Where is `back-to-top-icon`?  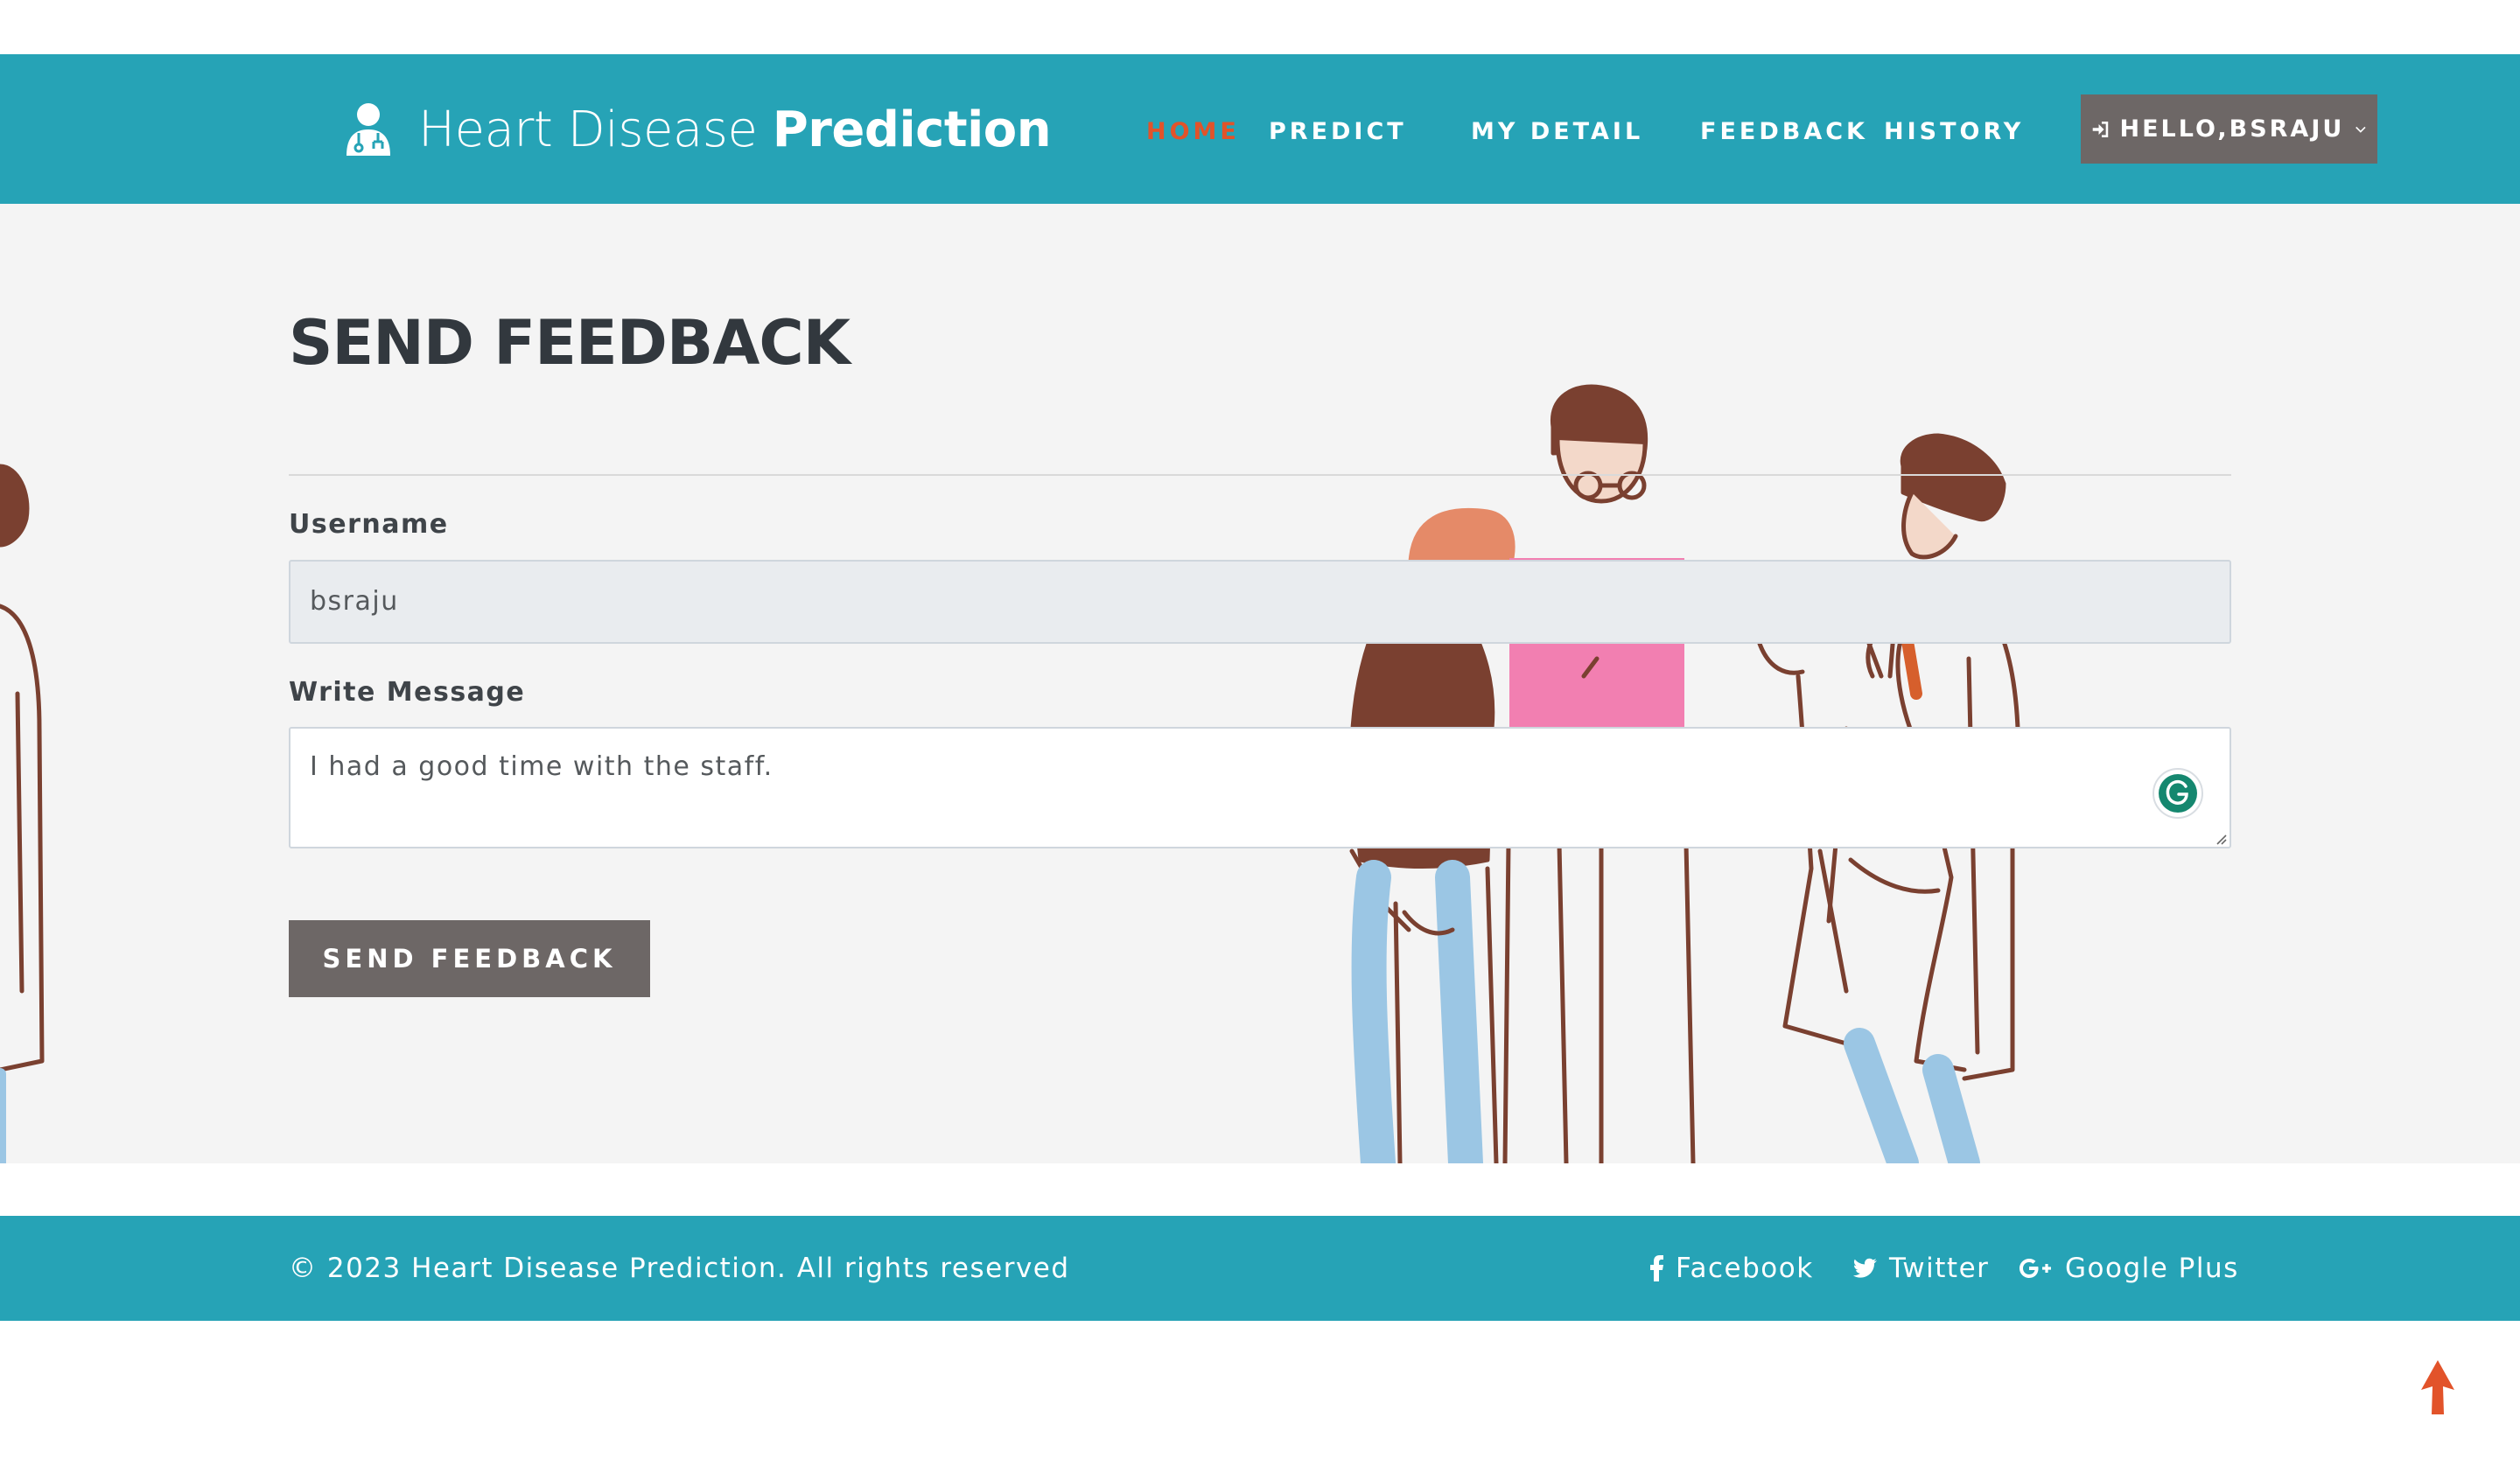
back-to-top-icon is located at coordinates (2437, 1387).